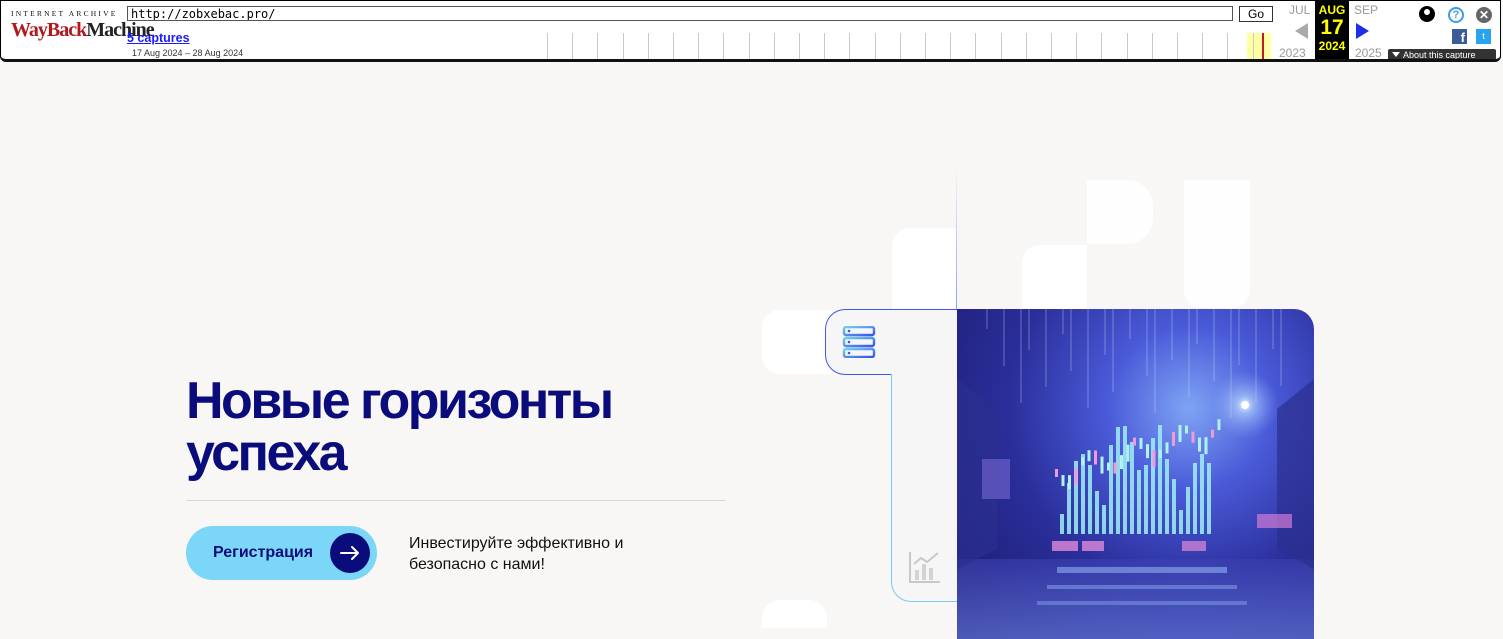  What do you see at coordinates (1135, 474) in the screenshot?
I see `trading-chart-graphic` at bounding box center [1135, 474].